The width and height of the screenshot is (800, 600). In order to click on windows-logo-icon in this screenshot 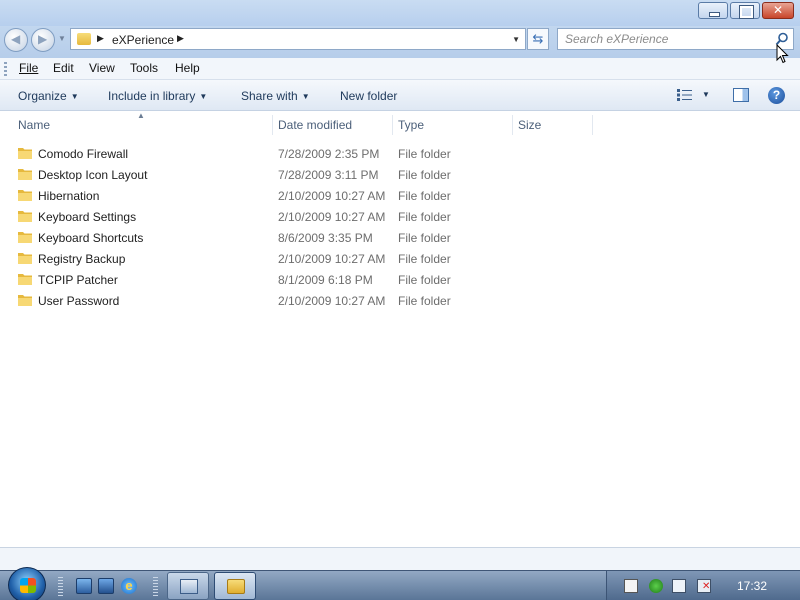, I will do `click(28, 585)`.